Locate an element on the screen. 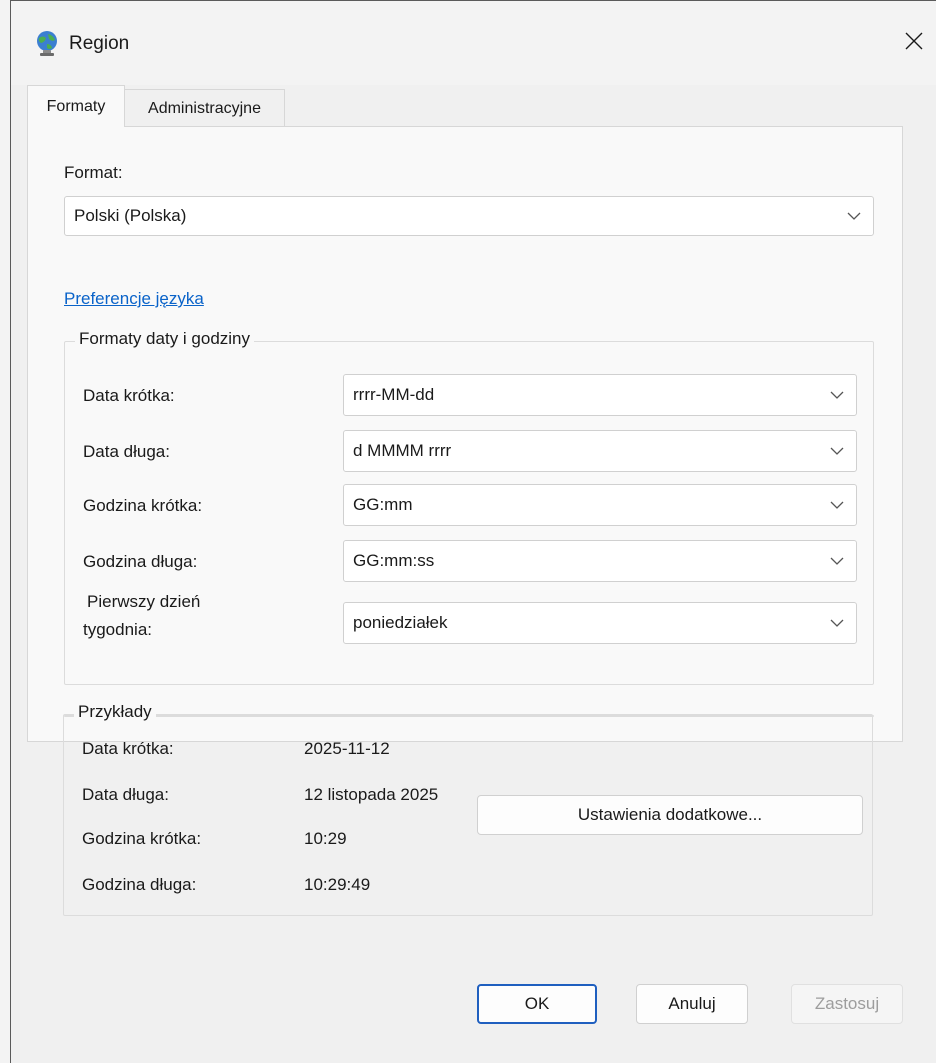 The image size is (936, 1063). example-long-date-value: 12 listopada 2025 is located at coordinates (371, 794).